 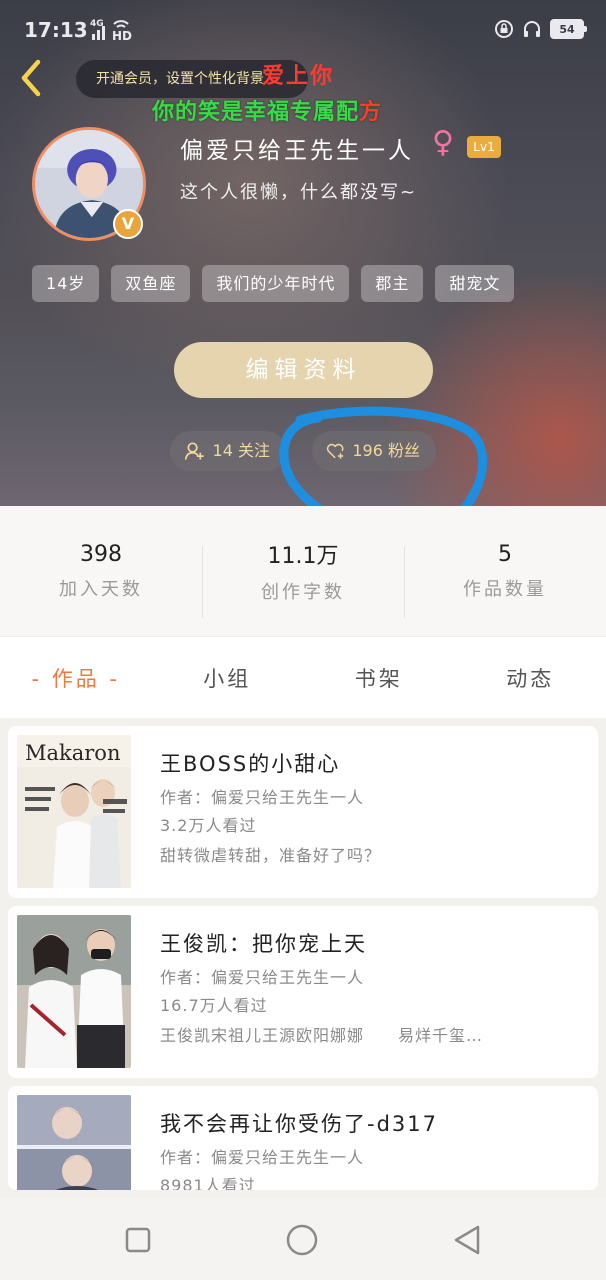 What do you see at coordinates (241, 450) in the screenshot?
I see `following-label: 14 关注` at bounding box center [241, 450].